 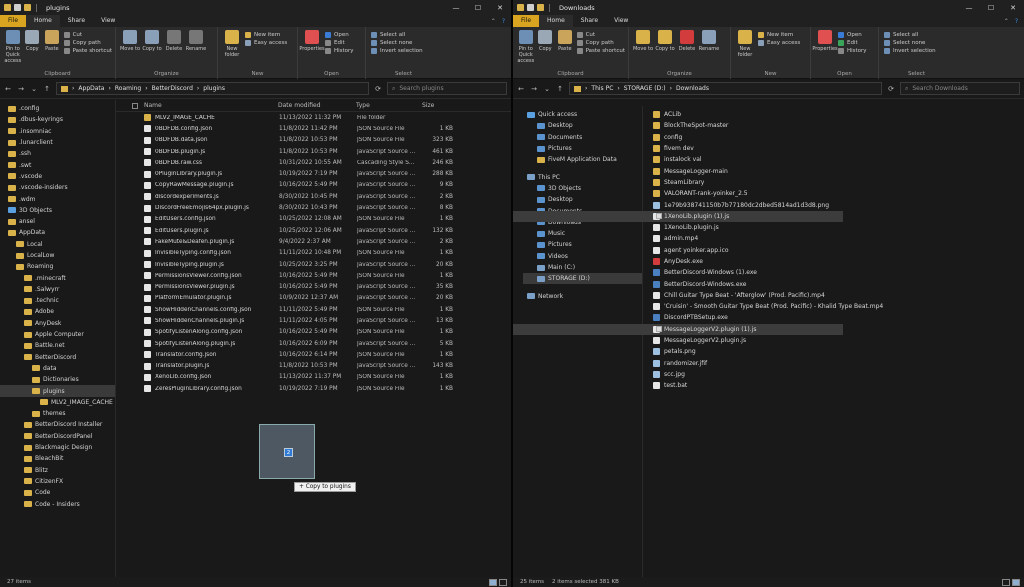 I want to click on nav-item: .dbus-keyrings, so click(x=57, y=119).